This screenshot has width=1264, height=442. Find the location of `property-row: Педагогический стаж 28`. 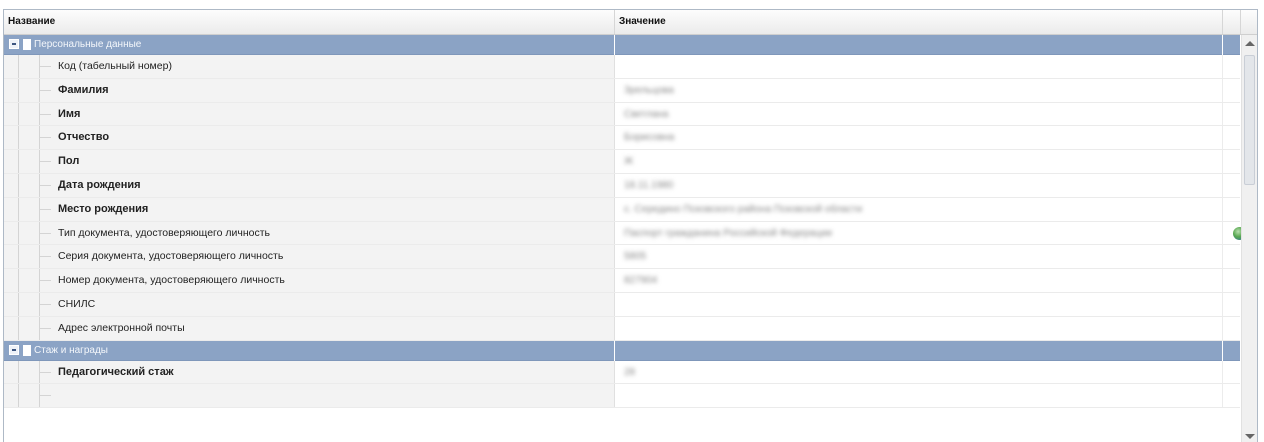

property-row: Педагогический стаж 28 is located at coordinates (622, 372).